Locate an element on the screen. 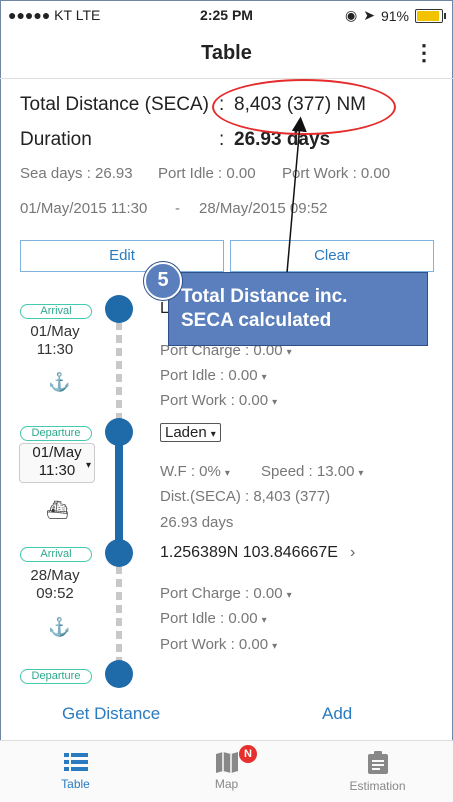 The image size is (453, 802). get-distance-button: Get Distance is located at coordinates (111, 714).